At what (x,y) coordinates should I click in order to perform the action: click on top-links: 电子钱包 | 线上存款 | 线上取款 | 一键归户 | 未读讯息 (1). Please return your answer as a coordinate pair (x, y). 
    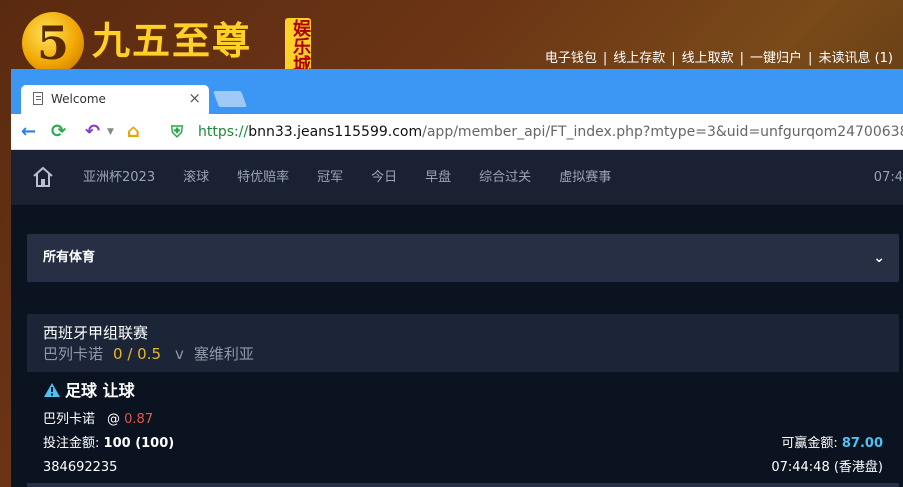
    Looking at the image, I should click on (719, 59).